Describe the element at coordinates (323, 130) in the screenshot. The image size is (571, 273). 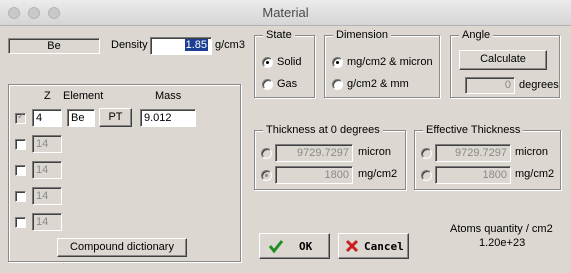
I see `thickness-title: Thickness at 0 degrees` at that location.